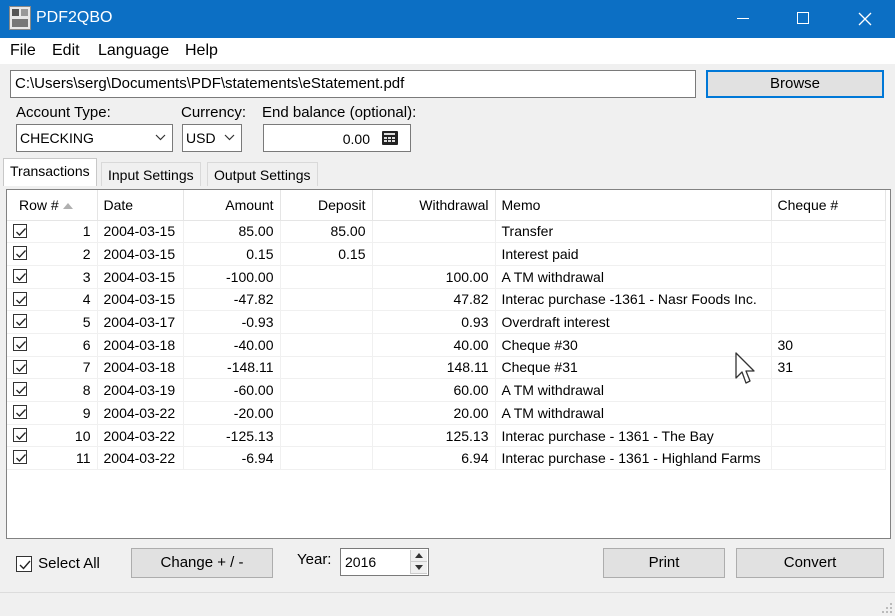 The image size is (895, 616). I want to click on select-all-checkbox: Select All, so click(58, 564).